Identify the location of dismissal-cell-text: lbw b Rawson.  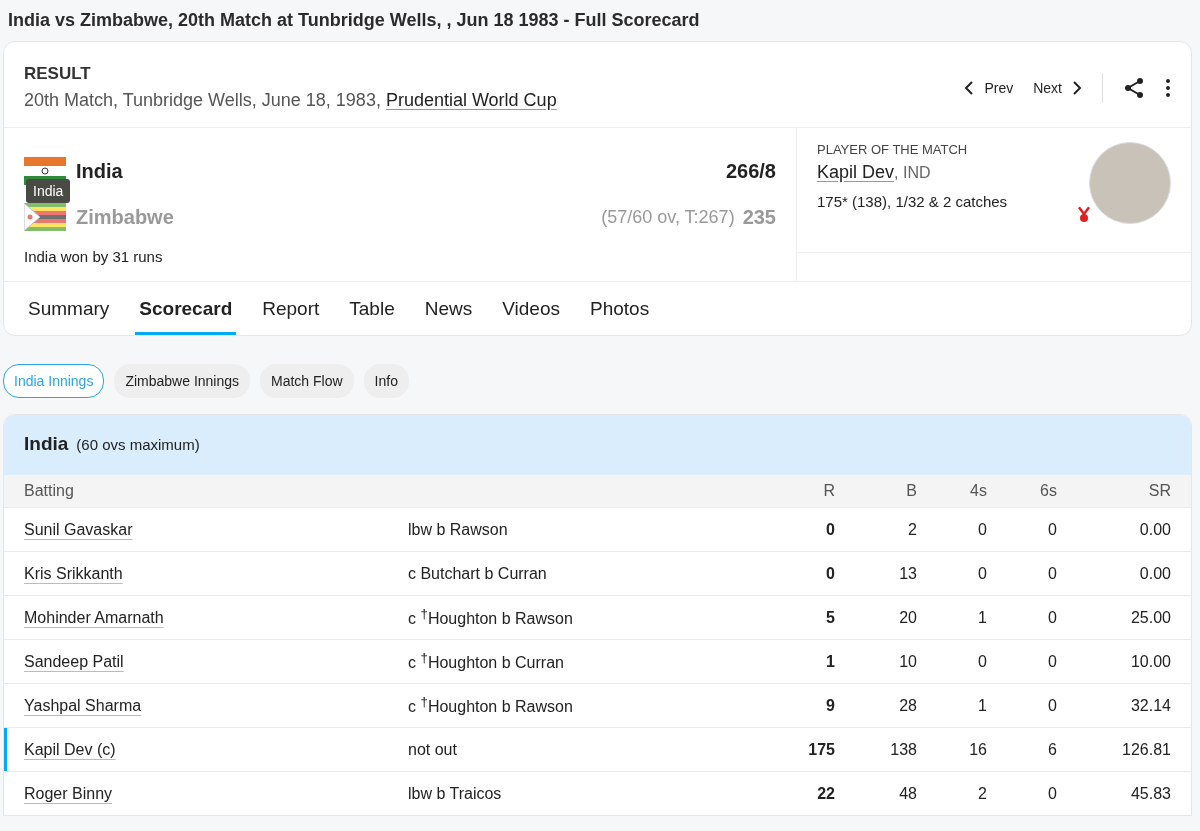
(458, 529).